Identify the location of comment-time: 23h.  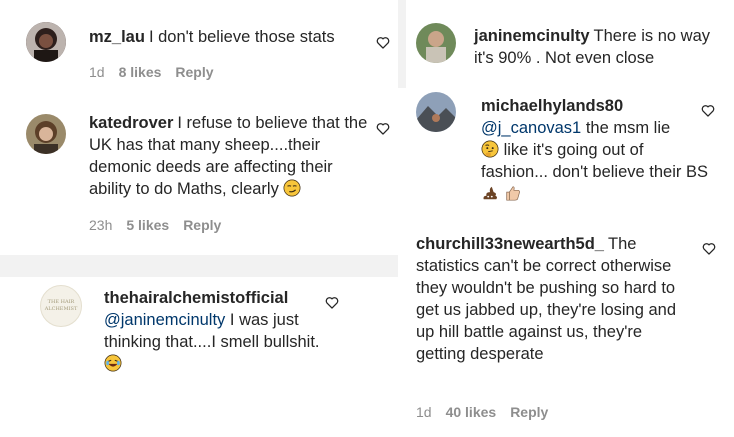
(100, 225).